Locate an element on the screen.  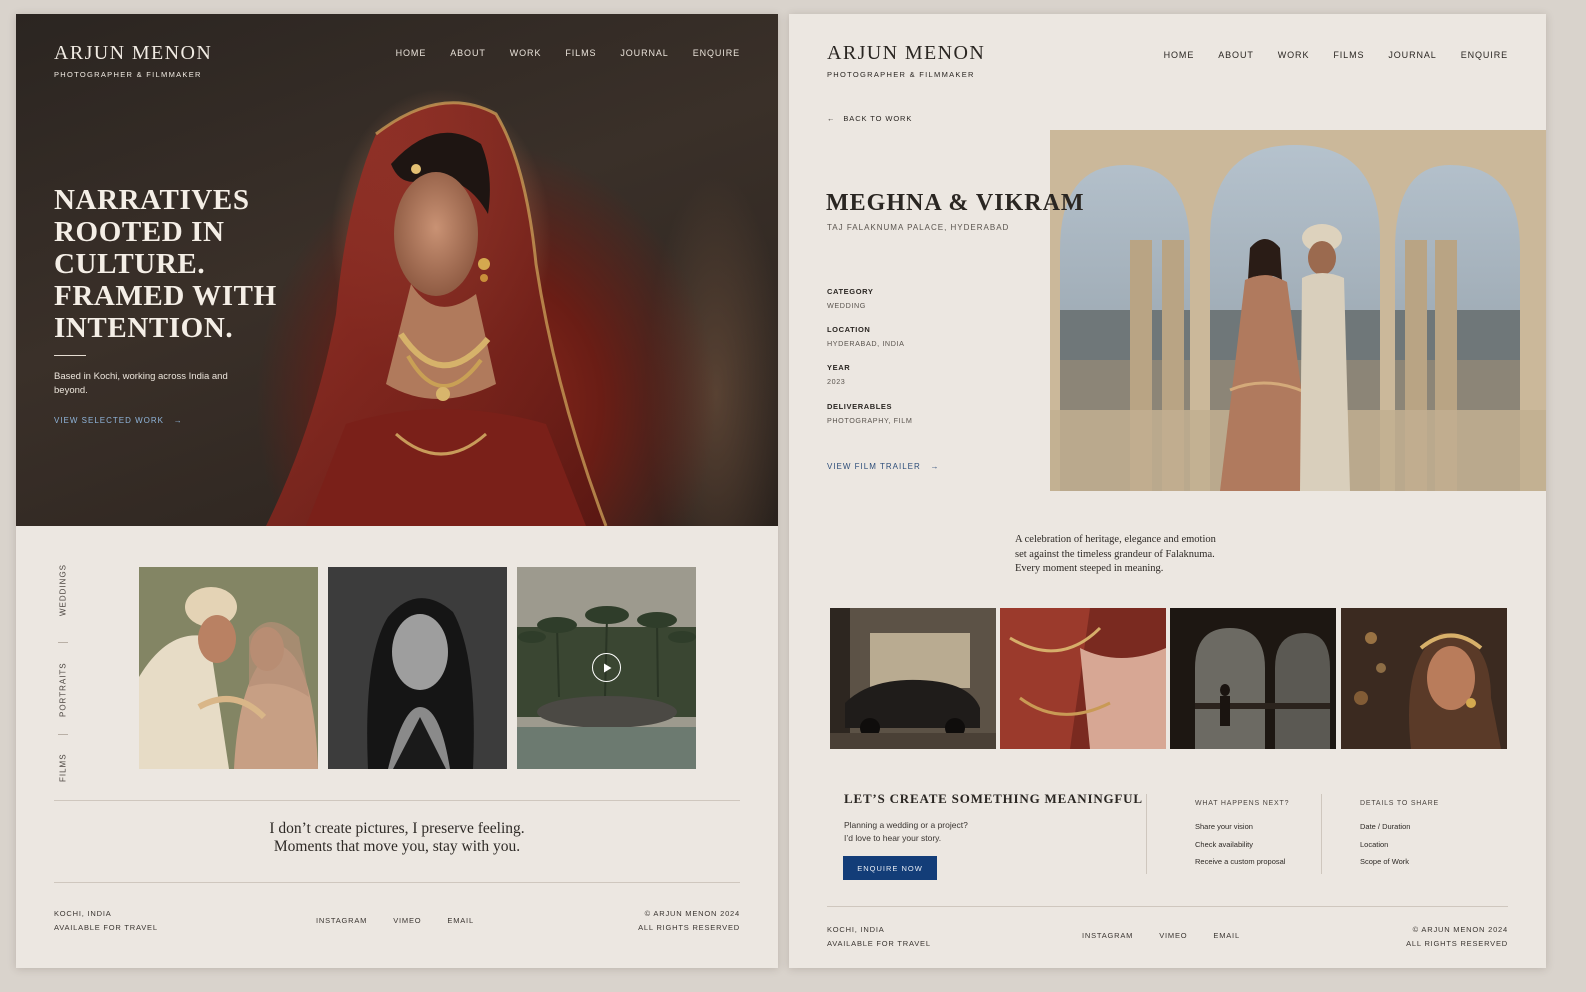
meta-label: CATEGORY is located at coordinates (850, 291).